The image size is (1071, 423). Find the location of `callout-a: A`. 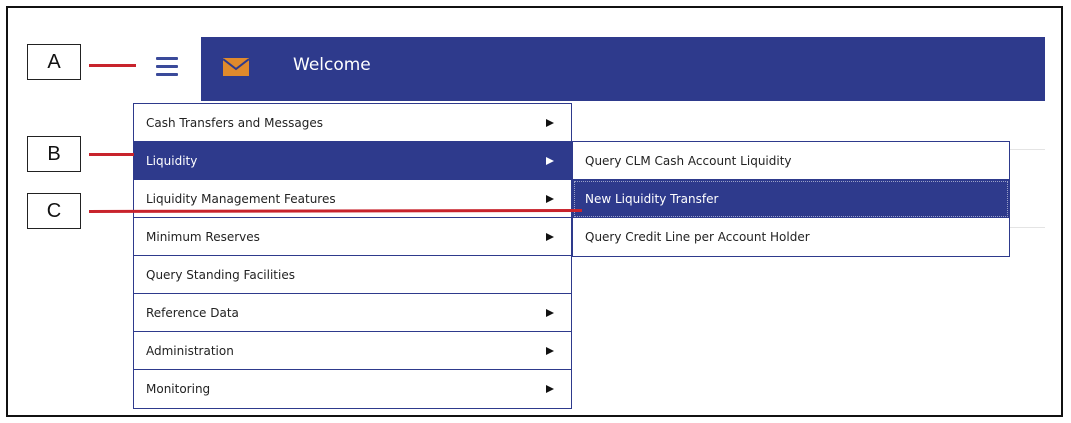

callout-a: A is located at coordinates (54, 62).